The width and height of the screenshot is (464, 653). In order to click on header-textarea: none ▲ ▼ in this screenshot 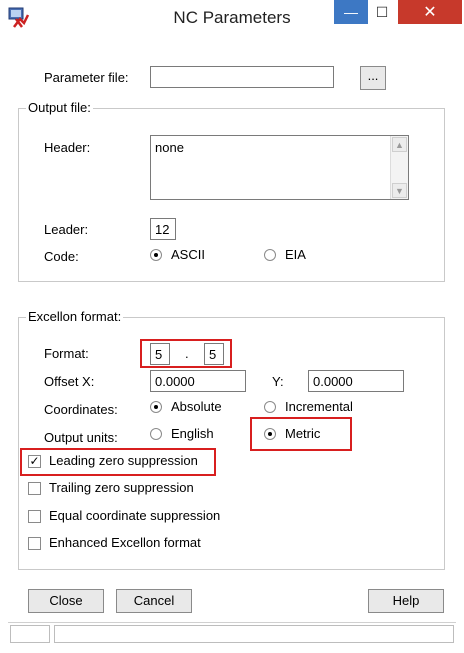, I will do `click(279, 167)`.